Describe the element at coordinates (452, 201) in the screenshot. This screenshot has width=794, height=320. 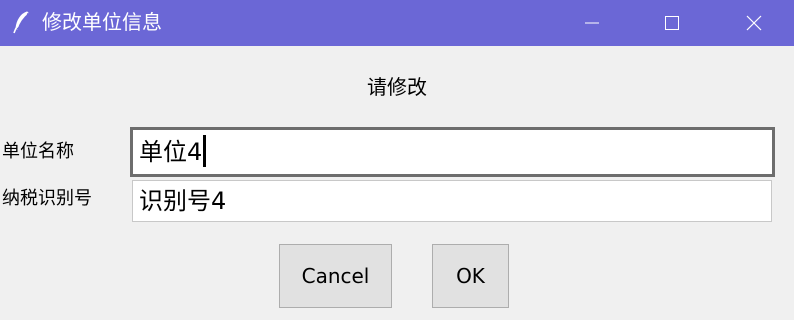
I see `tax-id-input: 识别号4` at that location.